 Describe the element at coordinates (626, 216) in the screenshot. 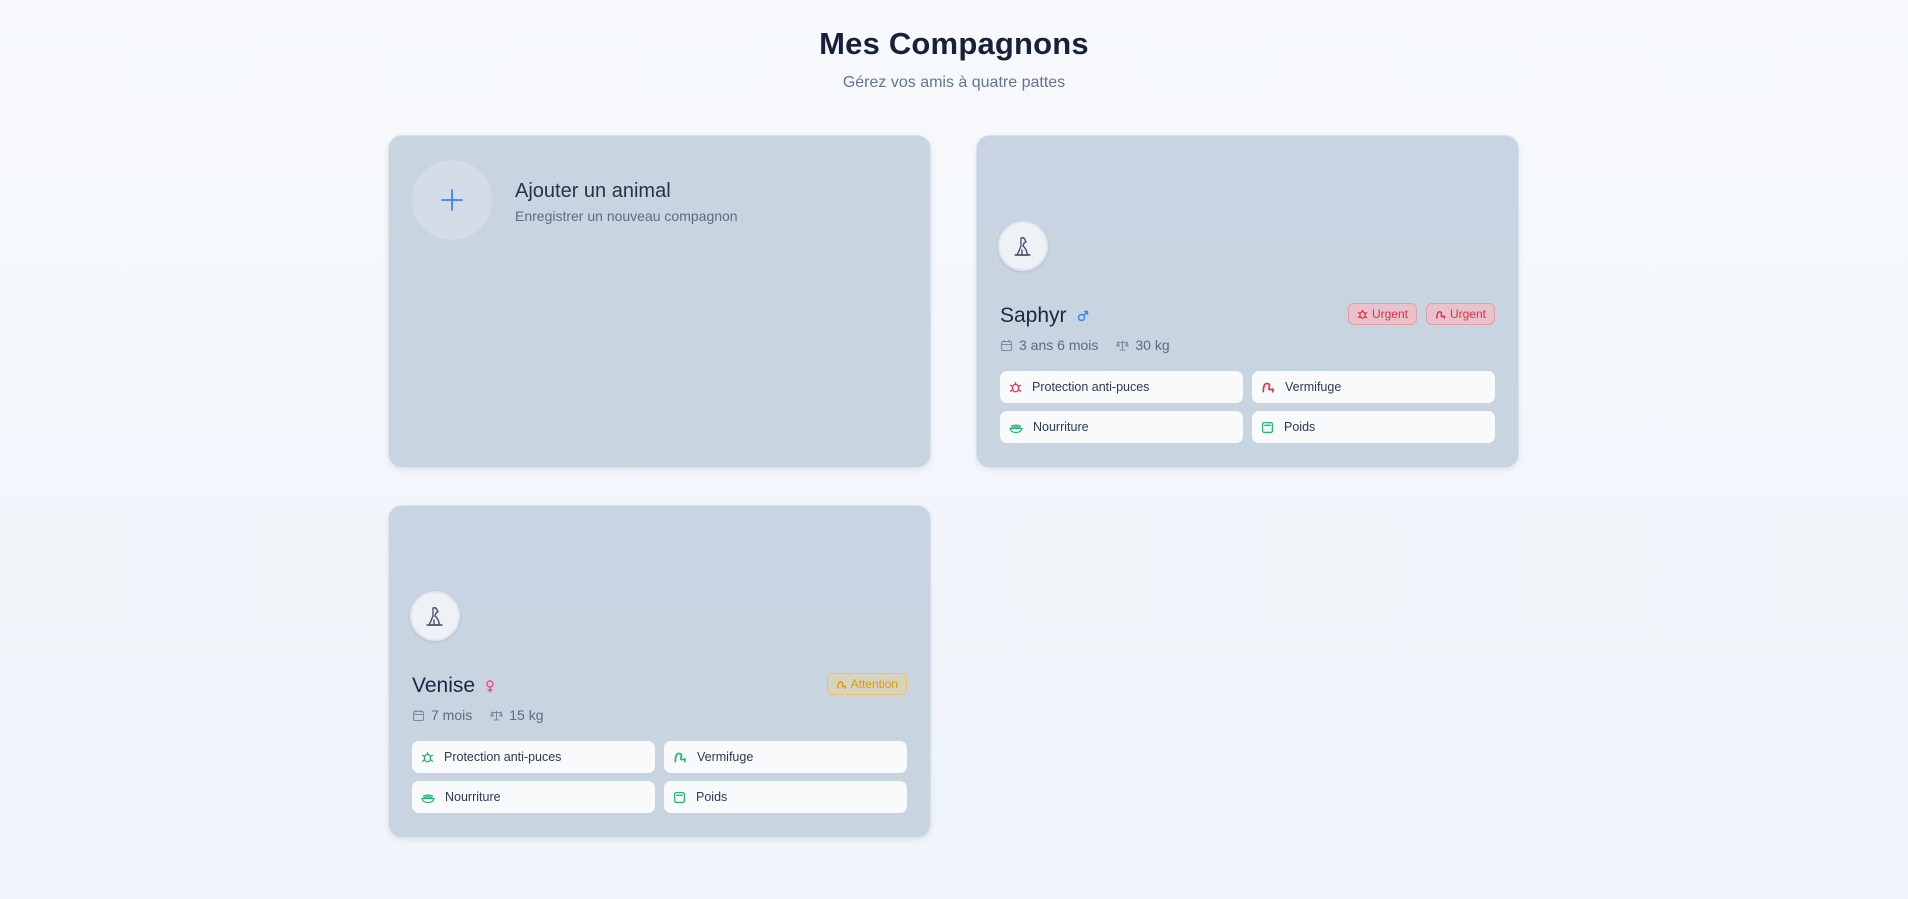

I see `add-card-subtitle: Enregistrer un nouveau compagnon` at that location.